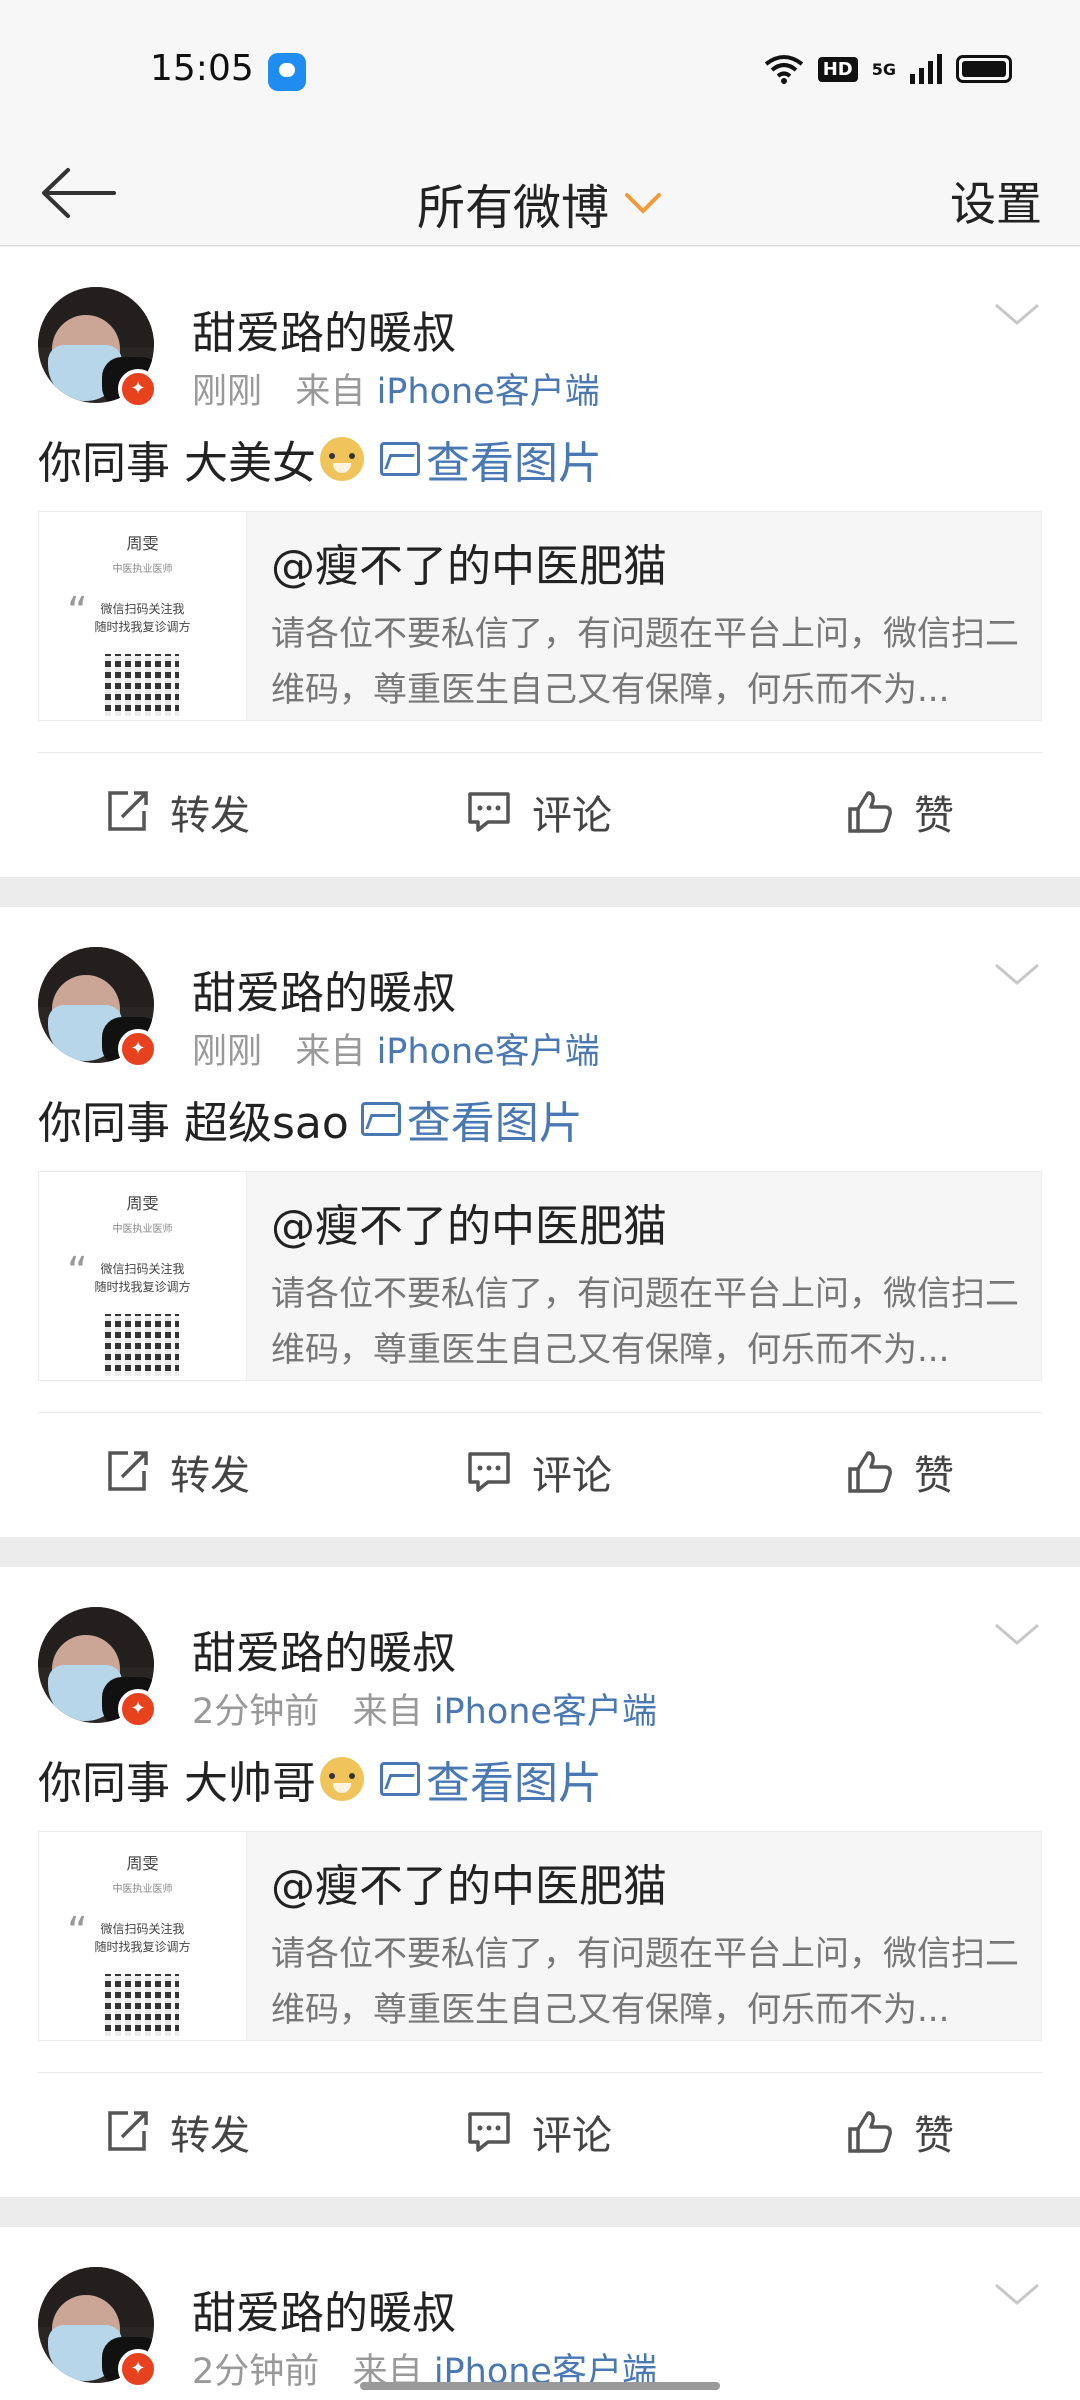 Image resolution: width=1080 pixels, height=2400 pixels. I want to click on settings-button: 设置, so click(996, 201).